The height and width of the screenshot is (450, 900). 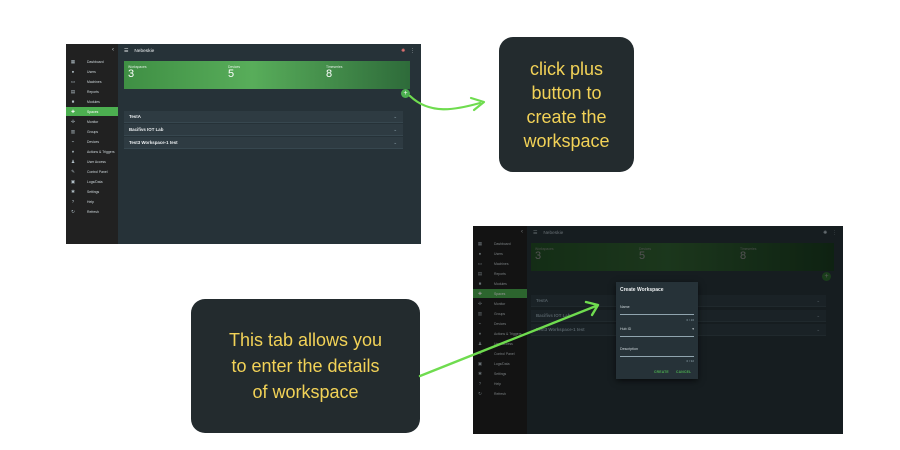 What do you see at coordinates (508, 341) in the screenshot?
I see `arrow-to-dialog` at bounding box center [508, 341].